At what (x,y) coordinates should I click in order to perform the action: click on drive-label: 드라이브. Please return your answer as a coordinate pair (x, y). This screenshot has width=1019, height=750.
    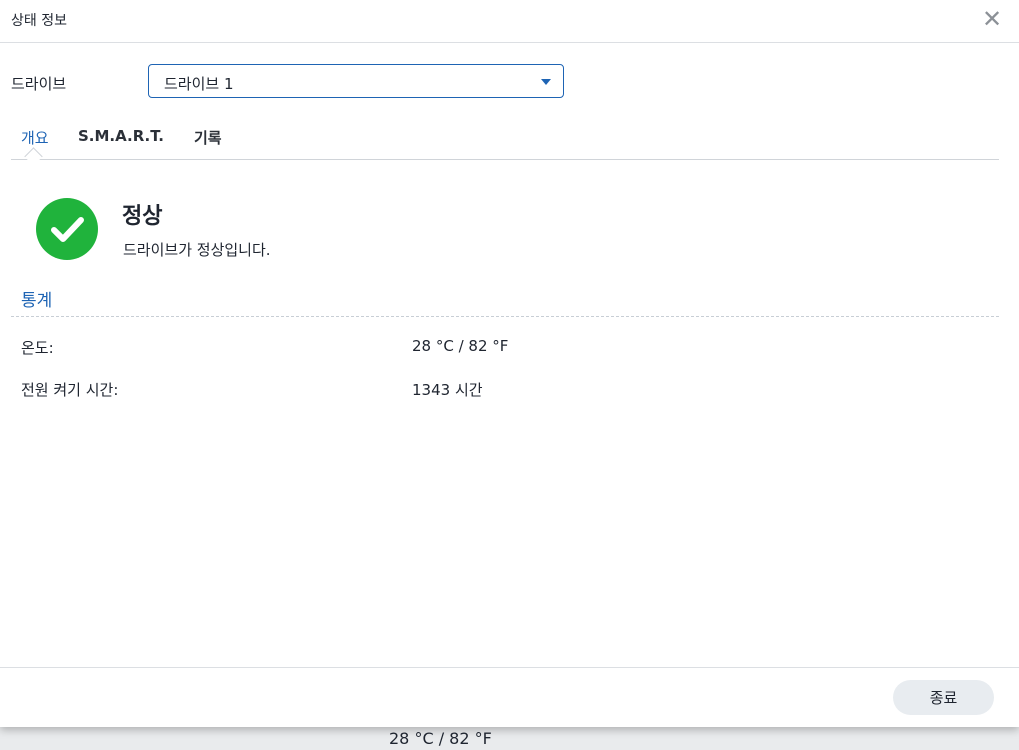
    Looking at the image, I should click on (39, 84).